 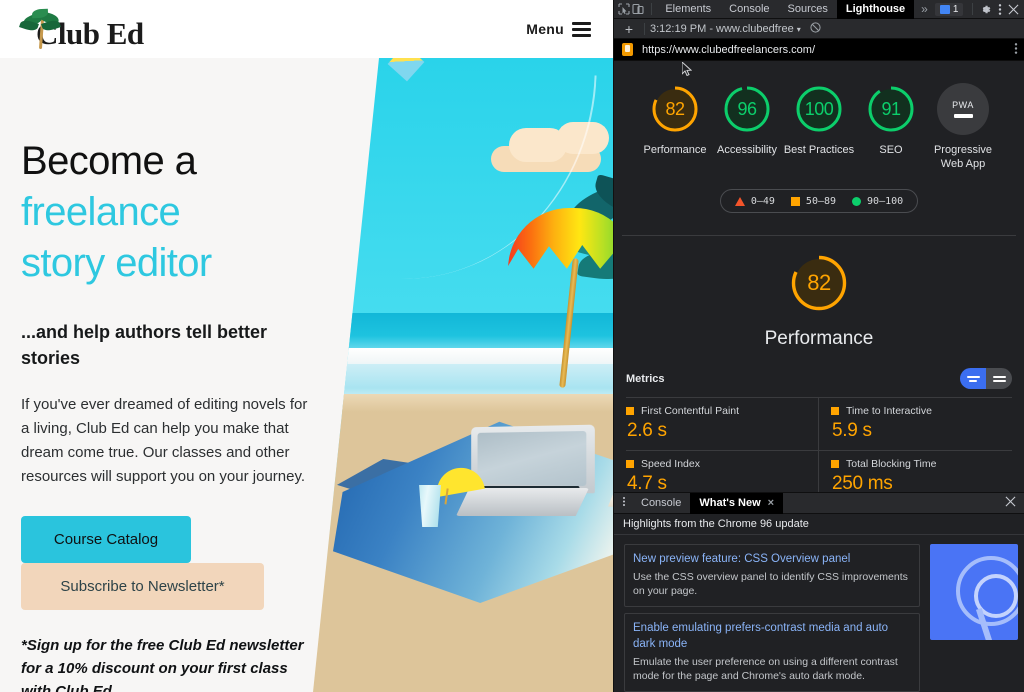 I want to click on performance-hero-title: Performance, so click(x=819, y=338).